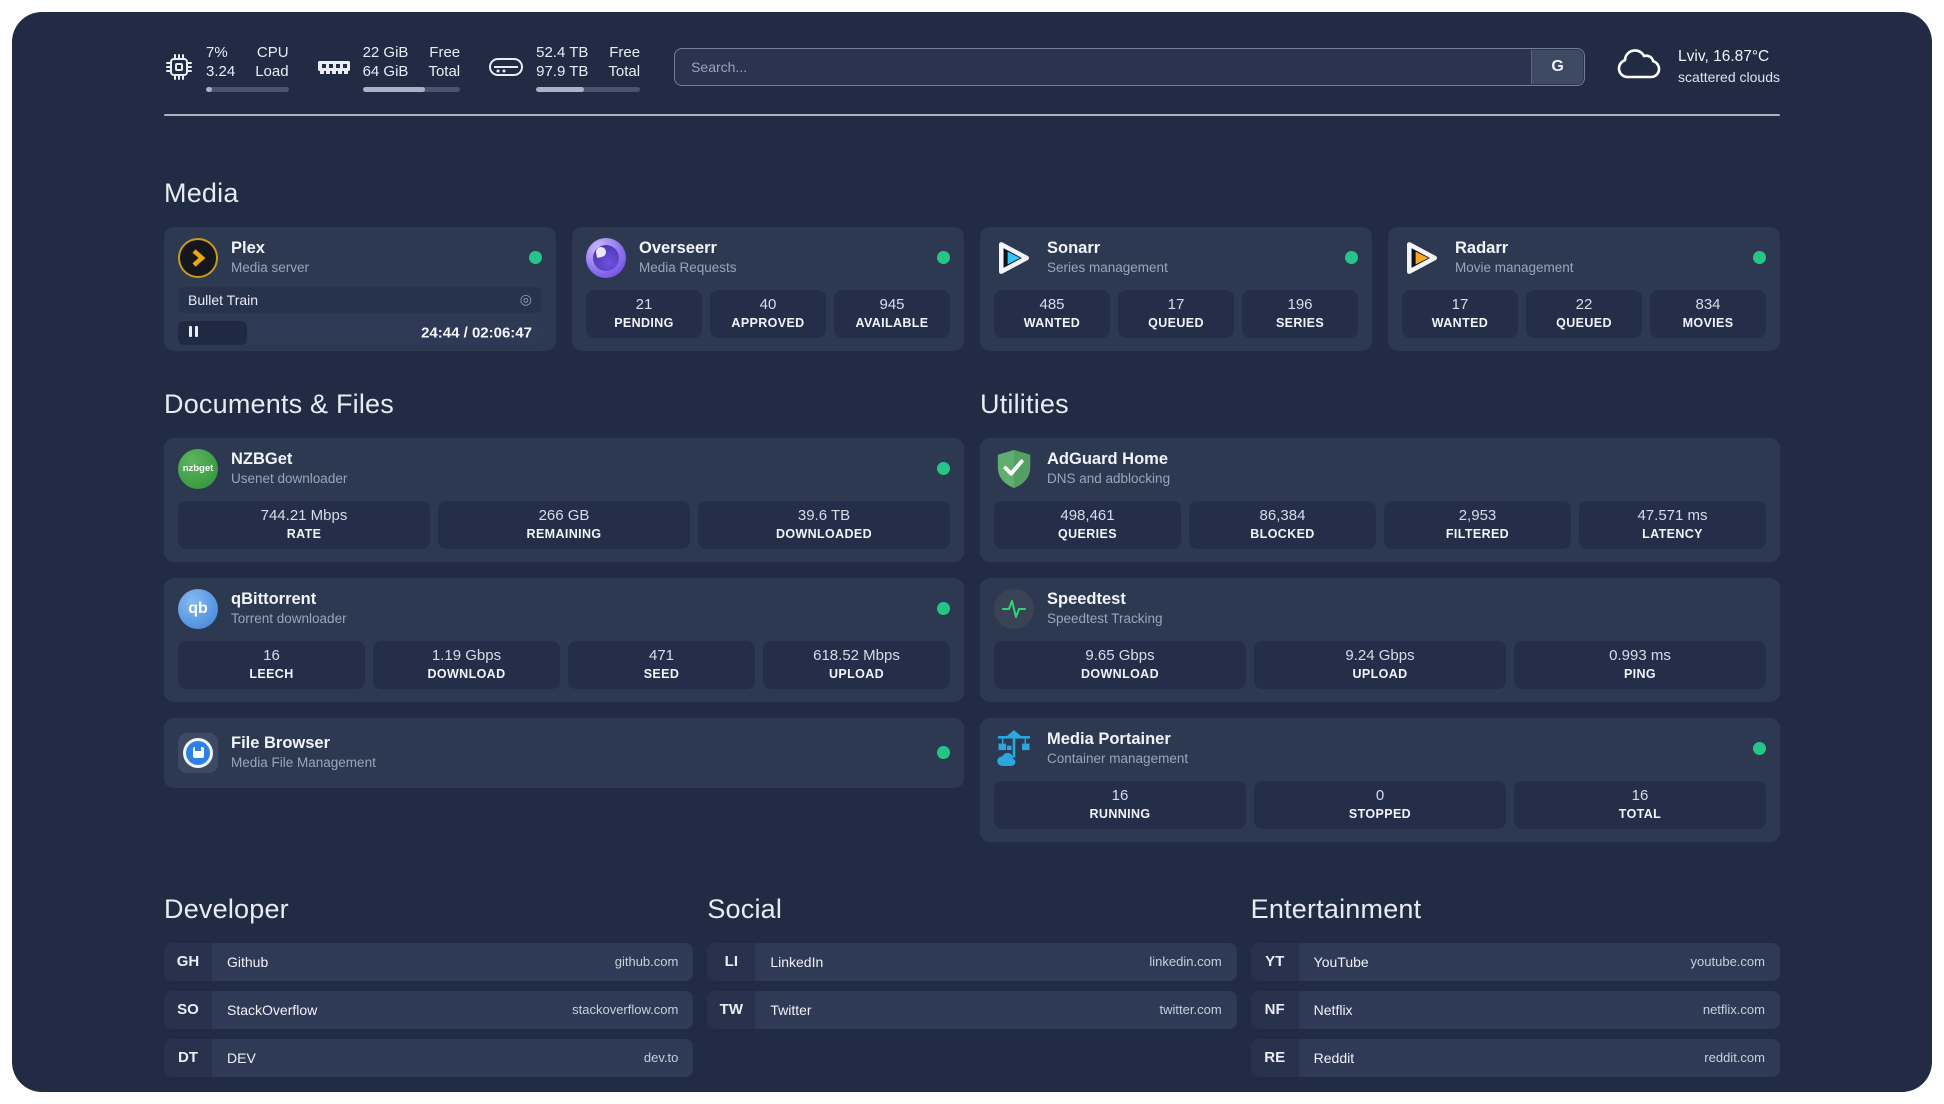  I want to click on stat-label: MOVIES, so click(1708, 323).